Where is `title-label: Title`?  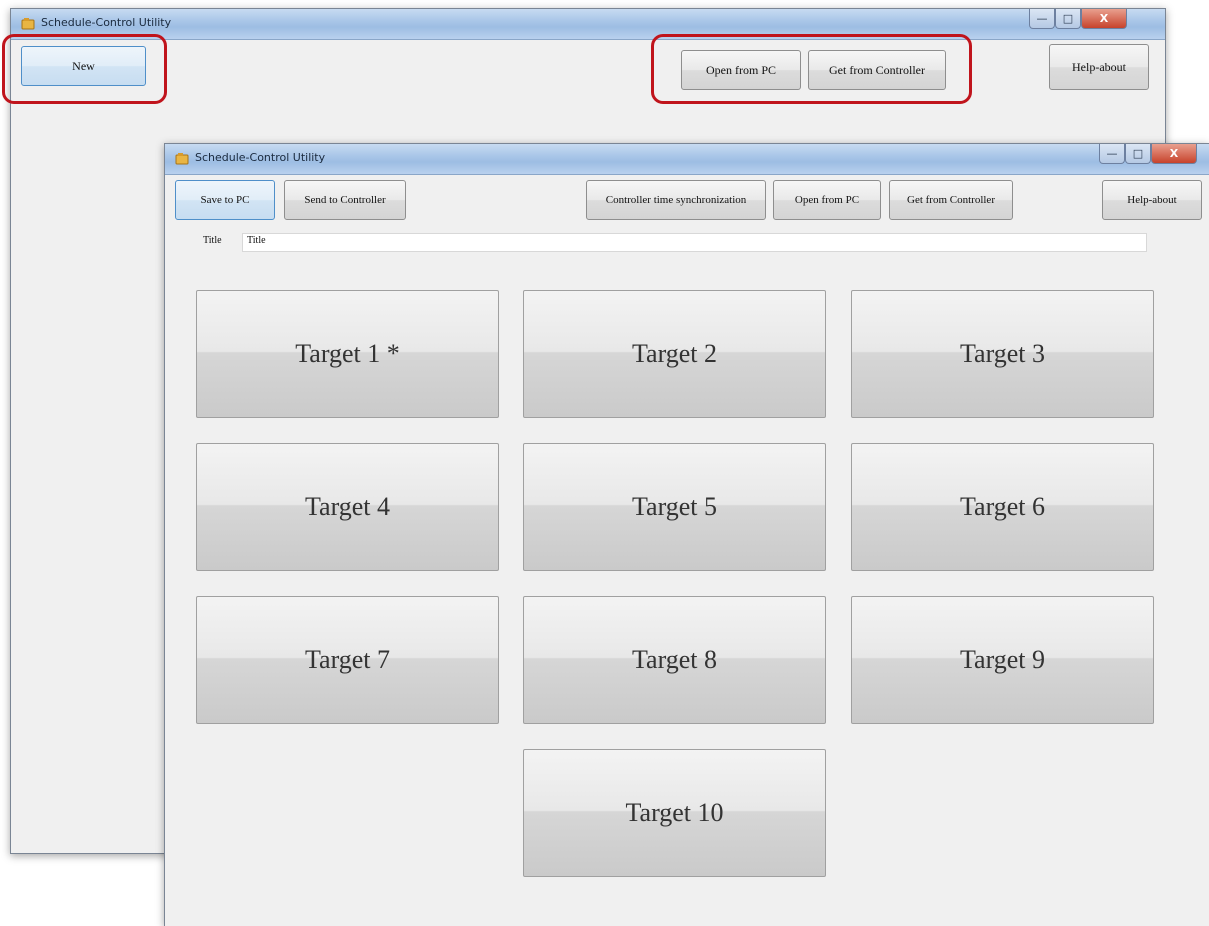
title-label: Title is located at coordinates (212, 240).